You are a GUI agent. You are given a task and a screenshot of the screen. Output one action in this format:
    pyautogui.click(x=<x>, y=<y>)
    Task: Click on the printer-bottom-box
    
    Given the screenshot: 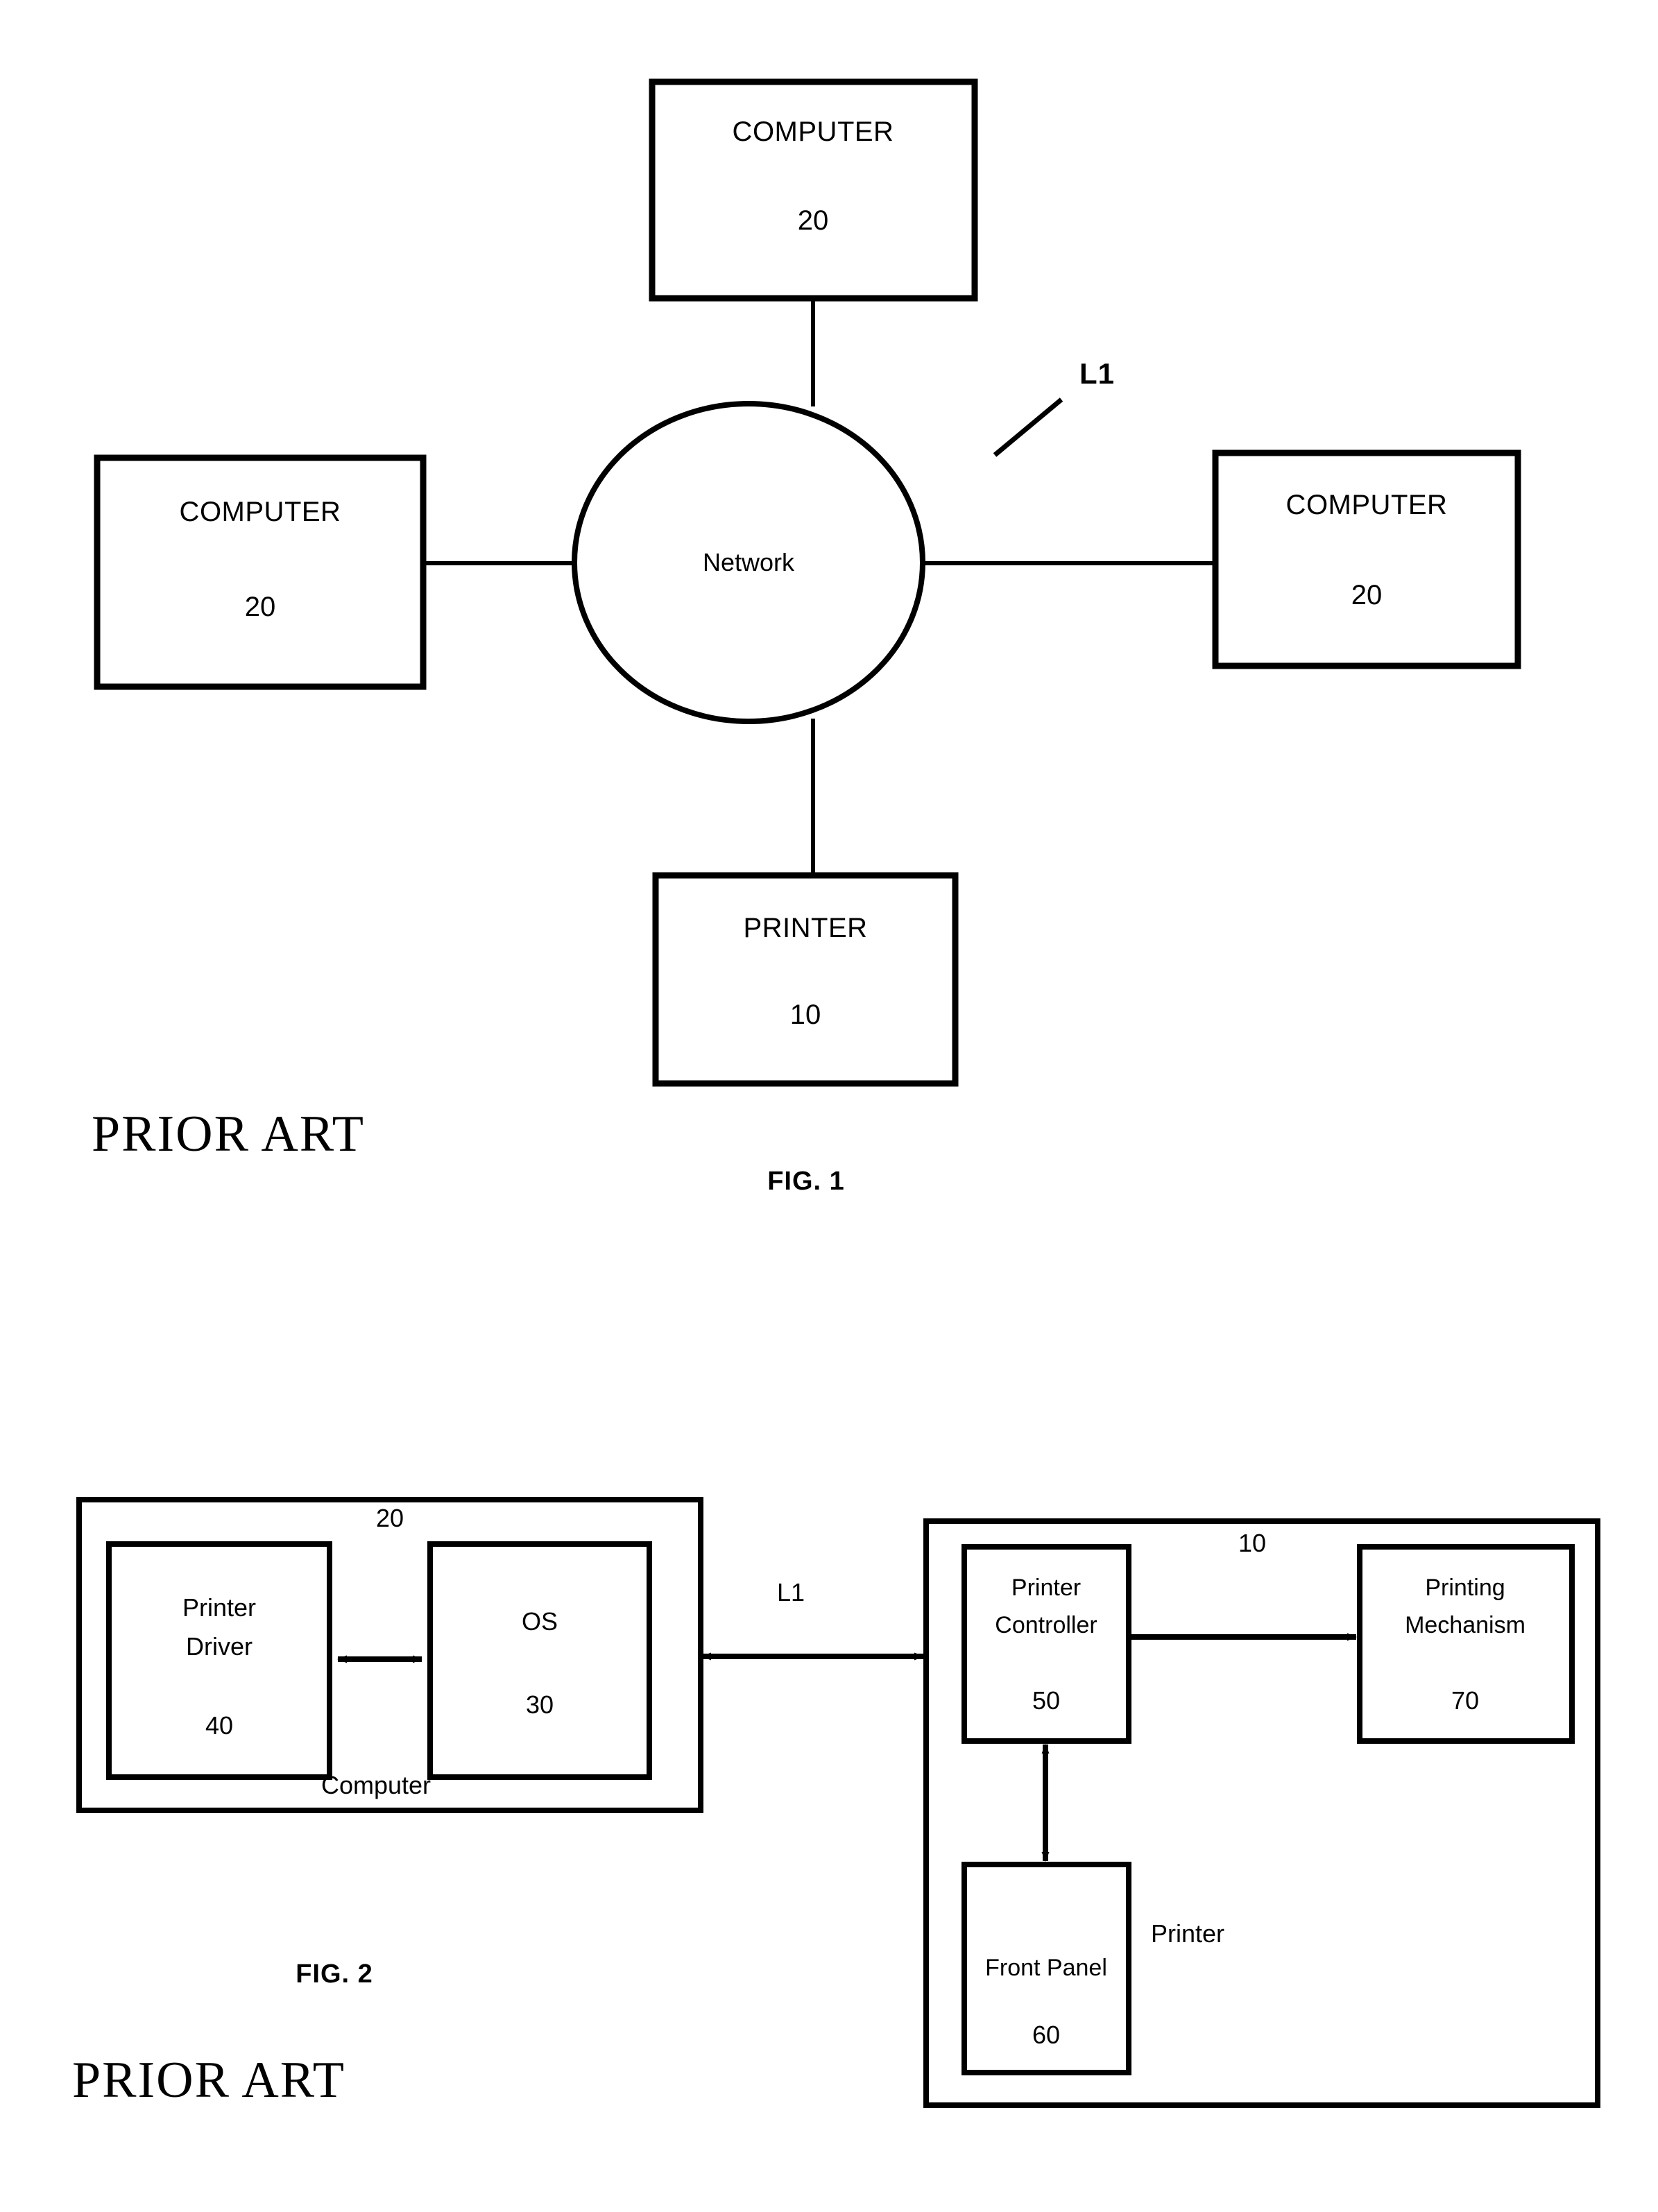 What is the action you would take?
    pyautogui.click(x=805, y=980)
    